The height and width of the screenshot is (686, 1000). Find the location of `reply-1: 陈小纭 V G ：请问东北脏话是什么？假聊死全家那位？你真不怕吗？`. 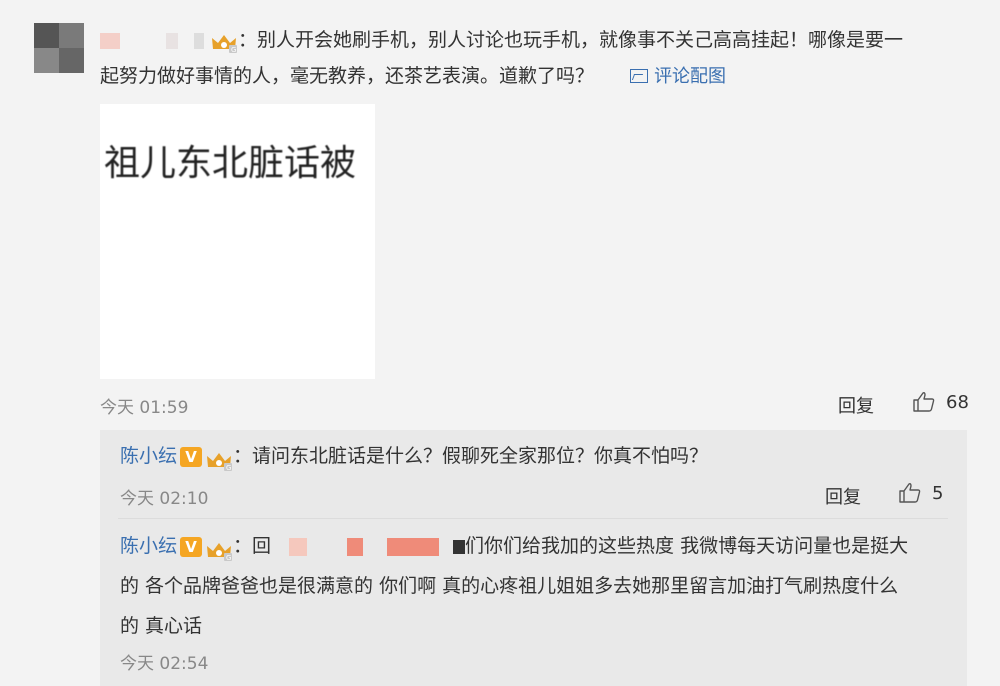

reply-1: 陈小纭 V G ：请问东北脏话是什么？假聊死全家那位？你真不怕吗？ is located at coordinates (414, 456).